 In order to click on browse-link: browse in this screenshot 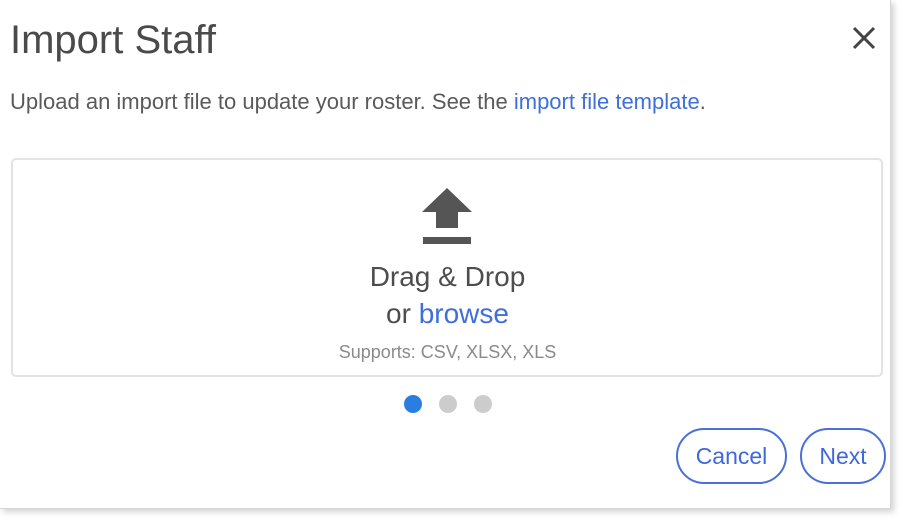, I will do `click(464, 313)`.